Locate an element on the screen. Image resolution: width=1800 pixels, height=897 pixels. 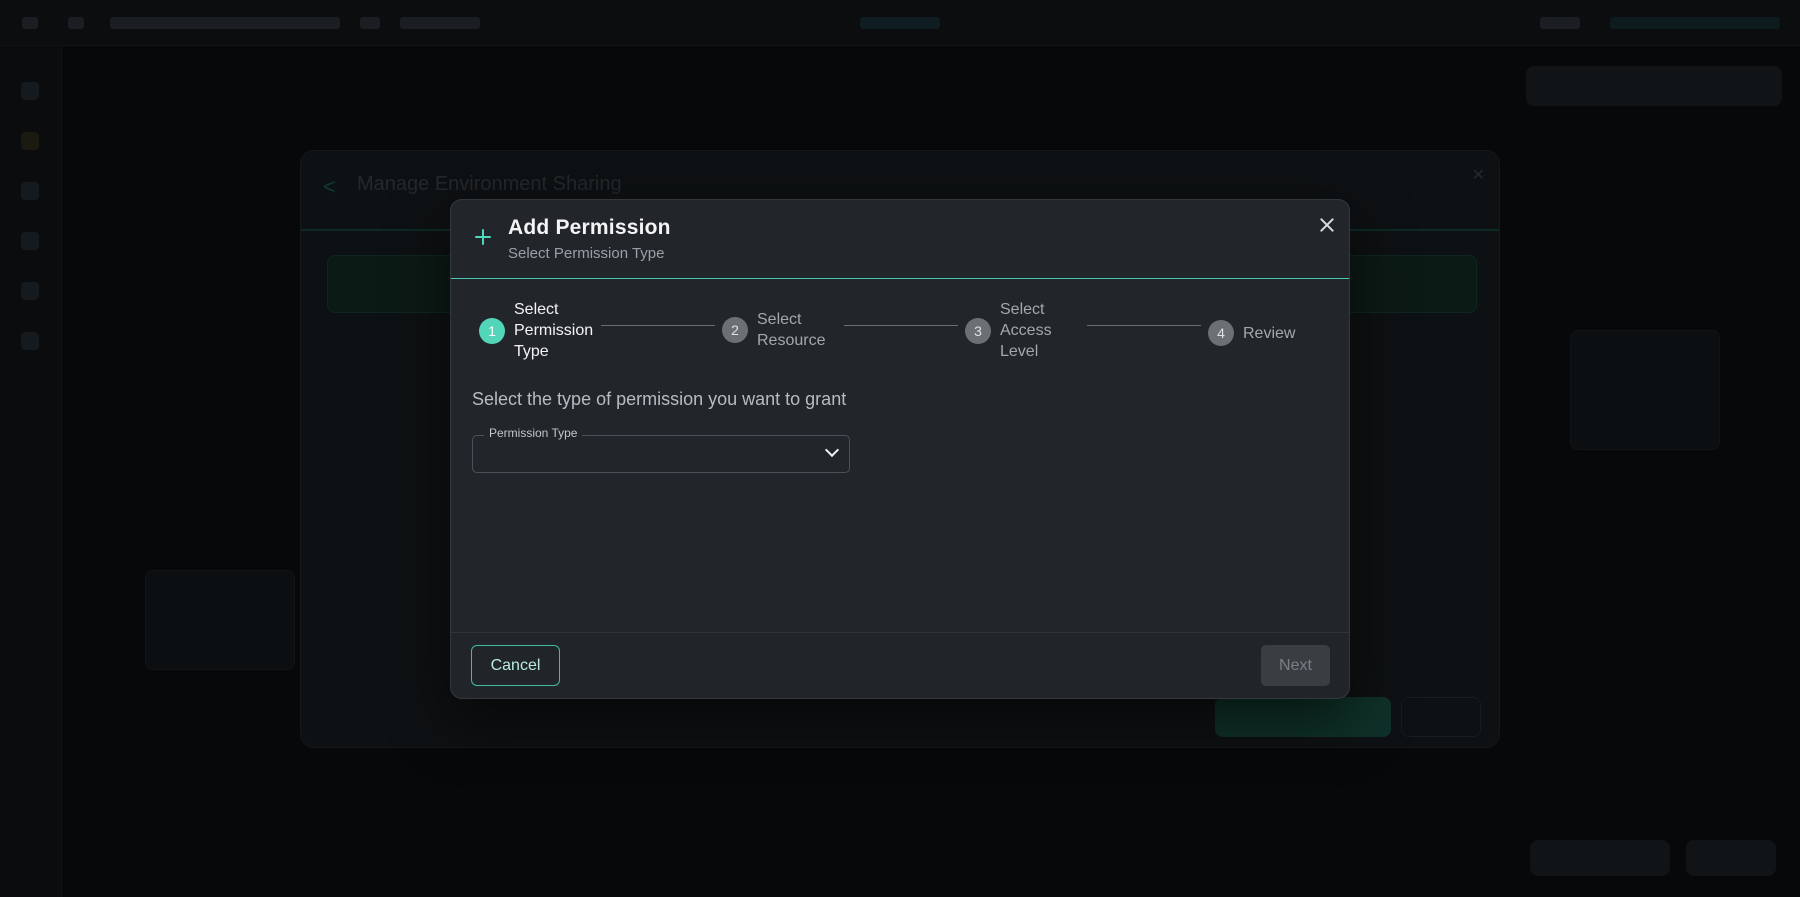
step-number: 2 is located at coordinates (735, 330).